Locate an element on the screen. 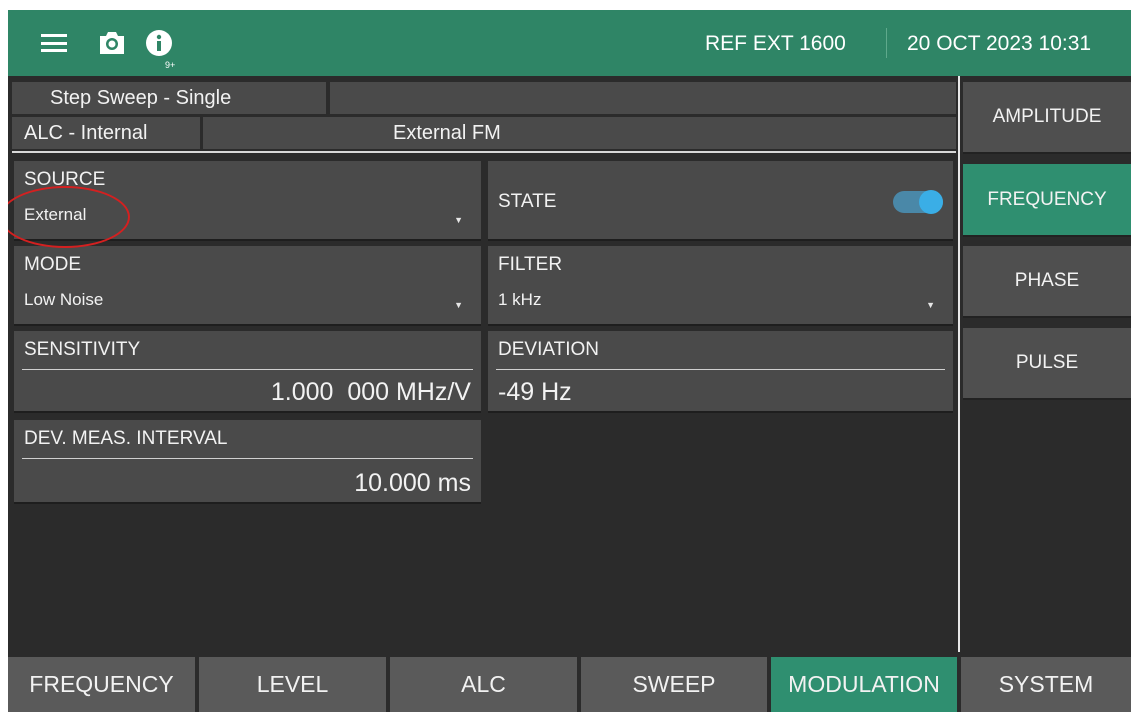  filter-value: 1 kHz is located at coordinates (520, 299).